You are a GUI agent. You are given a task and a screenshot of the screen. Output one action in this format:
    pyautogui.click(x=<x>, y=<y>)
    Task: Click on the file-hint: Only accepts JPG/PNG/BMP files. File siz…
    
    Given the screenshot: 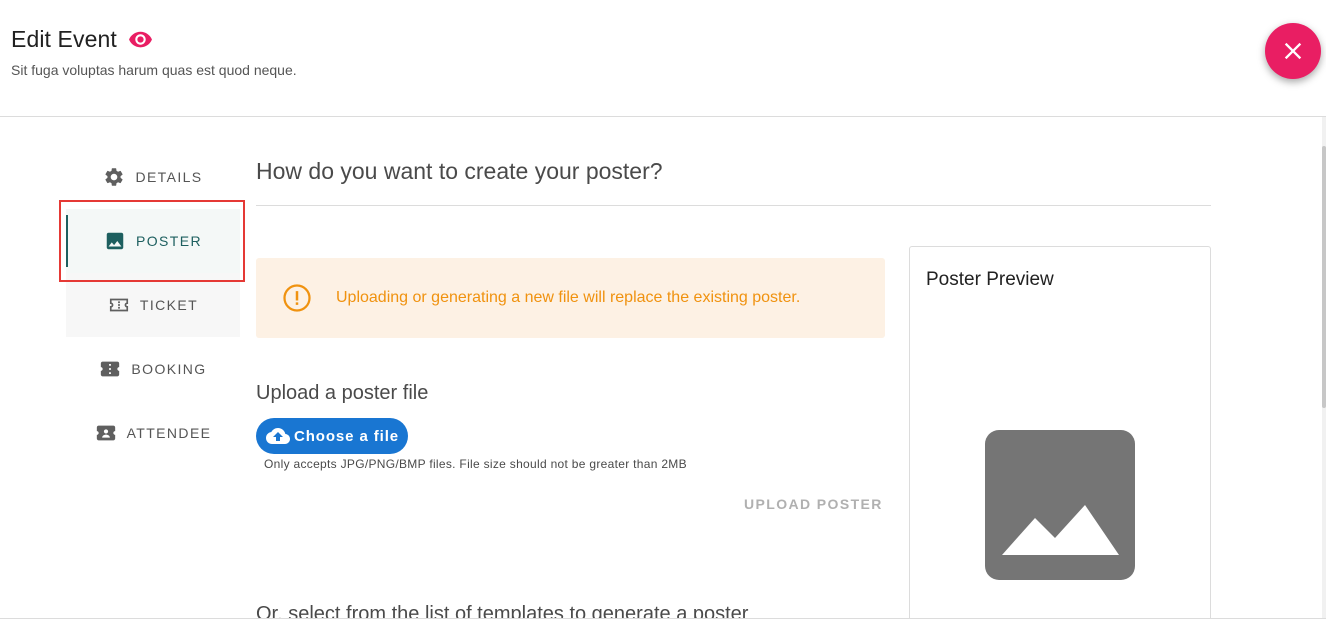 What is the action you would take?
    pyautogui.click(x=475, y=464)
    